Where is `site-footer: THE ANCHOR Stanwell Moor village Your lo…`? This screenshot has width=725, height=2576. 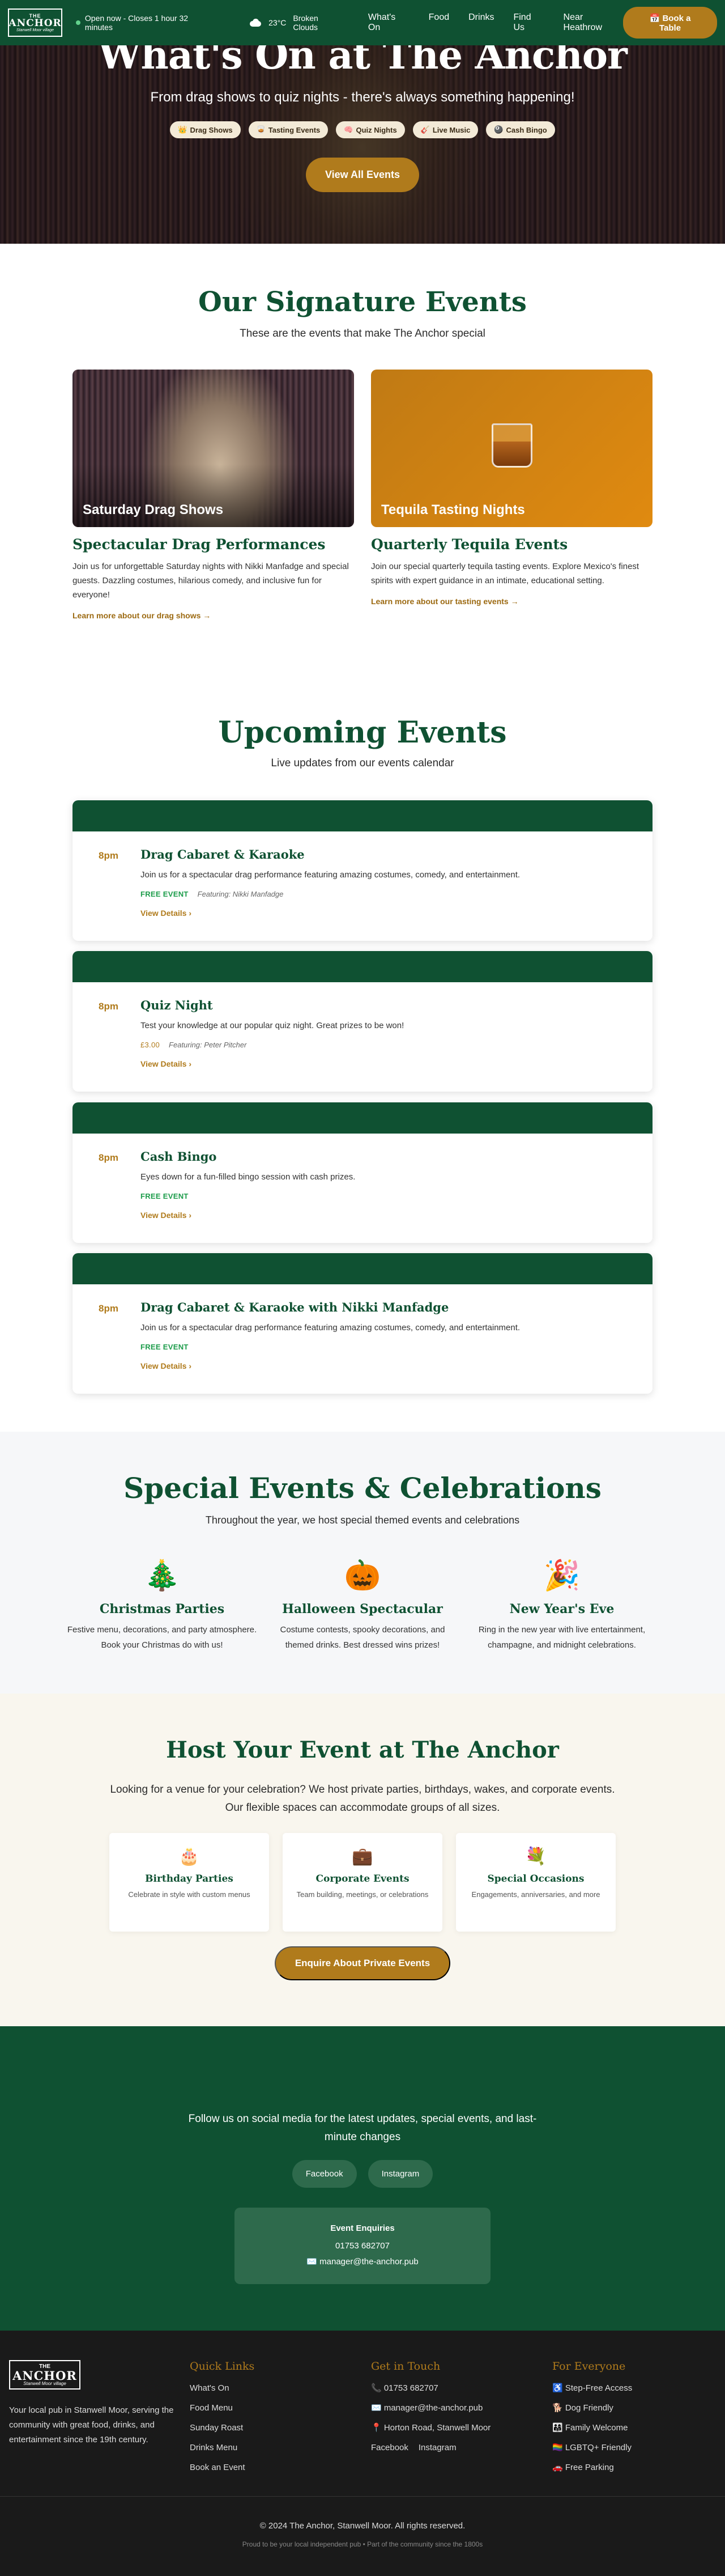 site-footer: THE ANCHOR Stanwell Moor village Your lo… is located at coordinates (362, 2453).